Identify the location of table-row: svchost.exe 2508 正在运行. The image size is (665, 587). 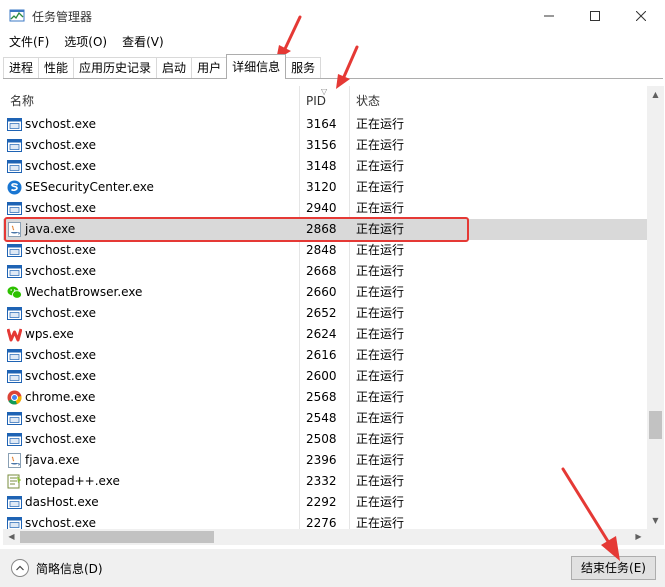
(325, 439).